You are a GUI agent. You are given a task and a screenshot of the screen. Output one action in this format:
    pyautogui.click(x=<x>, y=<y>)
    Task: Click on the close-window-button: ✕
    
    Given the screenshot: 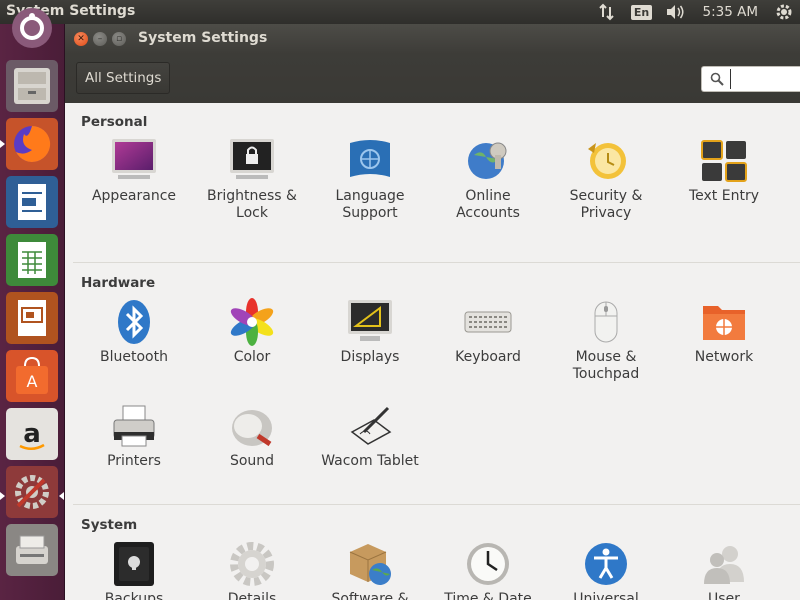 What is the action you would take?
    pyautogui.click(x=81, y=39)
    